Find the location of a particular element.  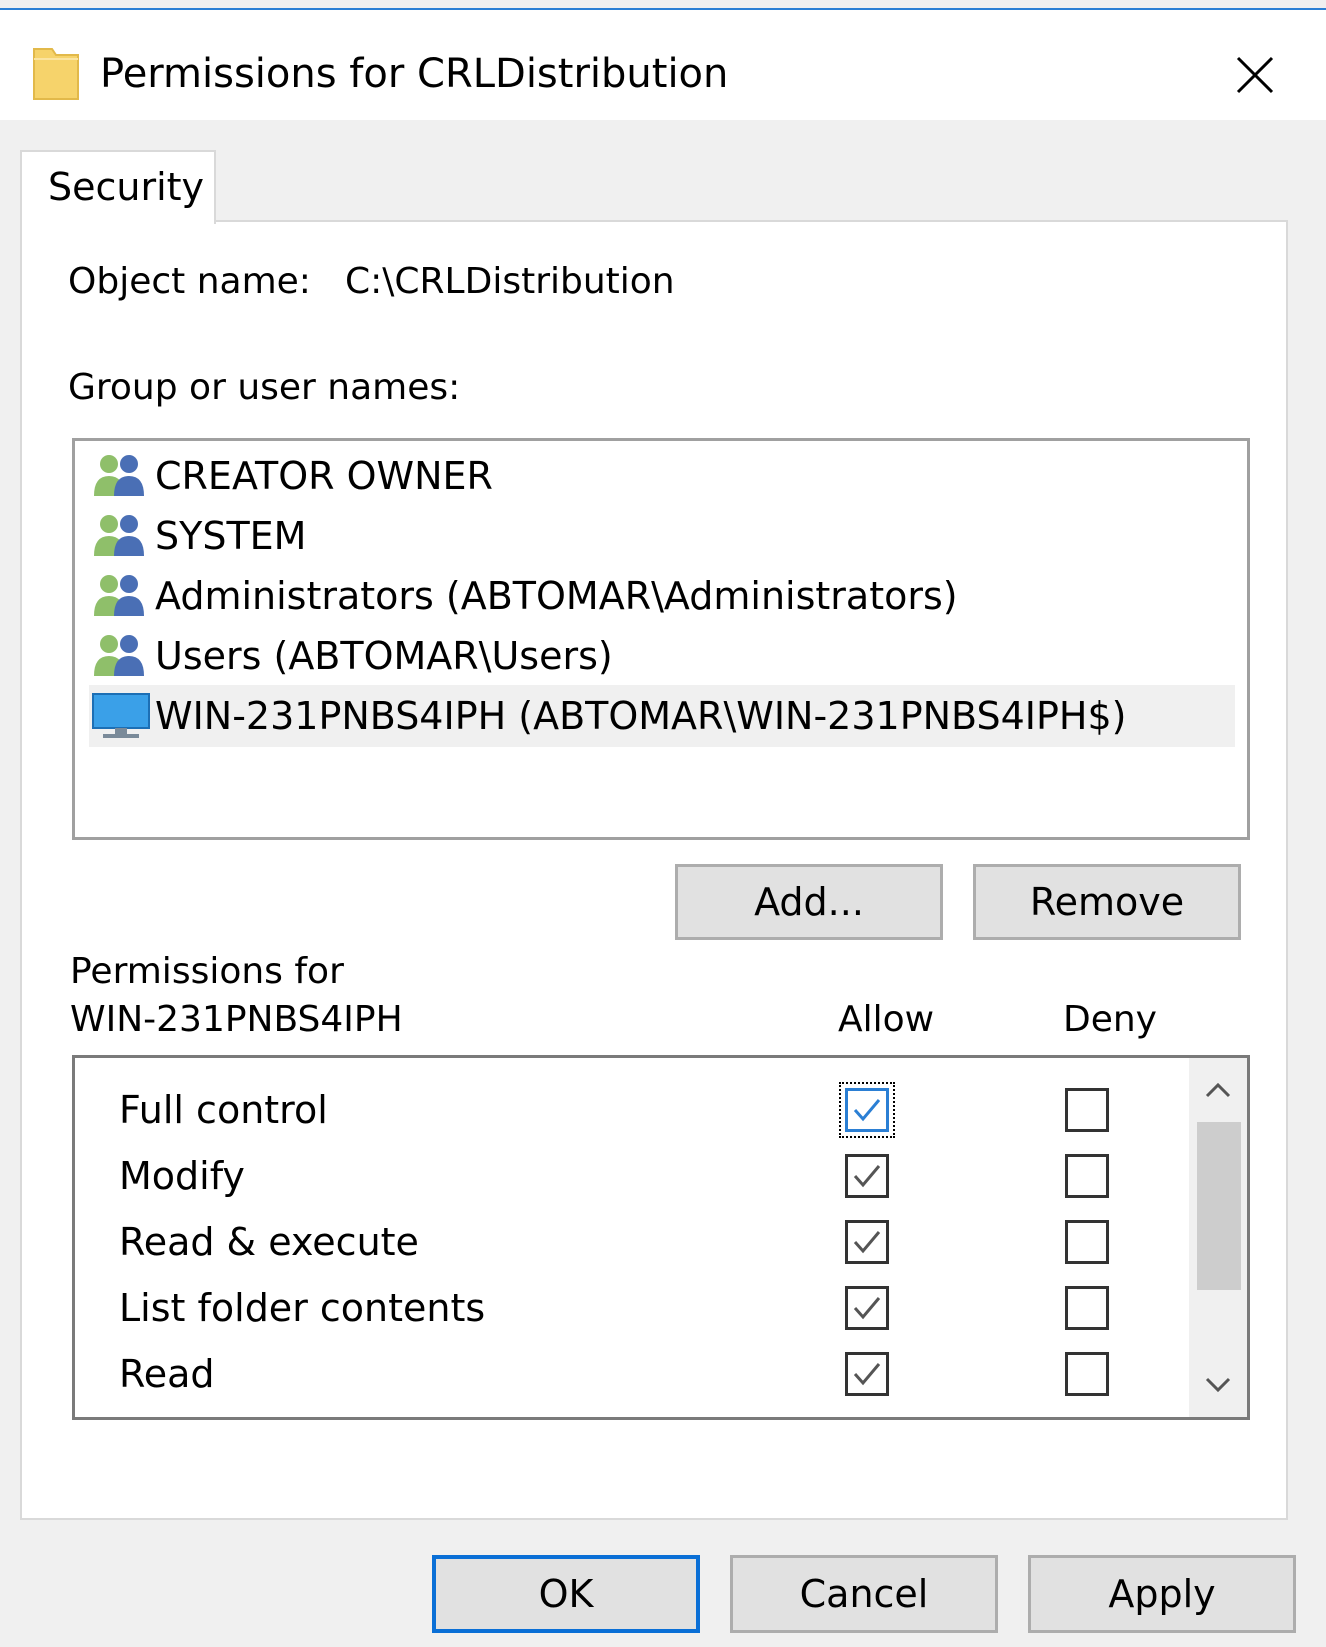

title-bar: Permissions for CRLDistribution is located at coordinates (663, 65).